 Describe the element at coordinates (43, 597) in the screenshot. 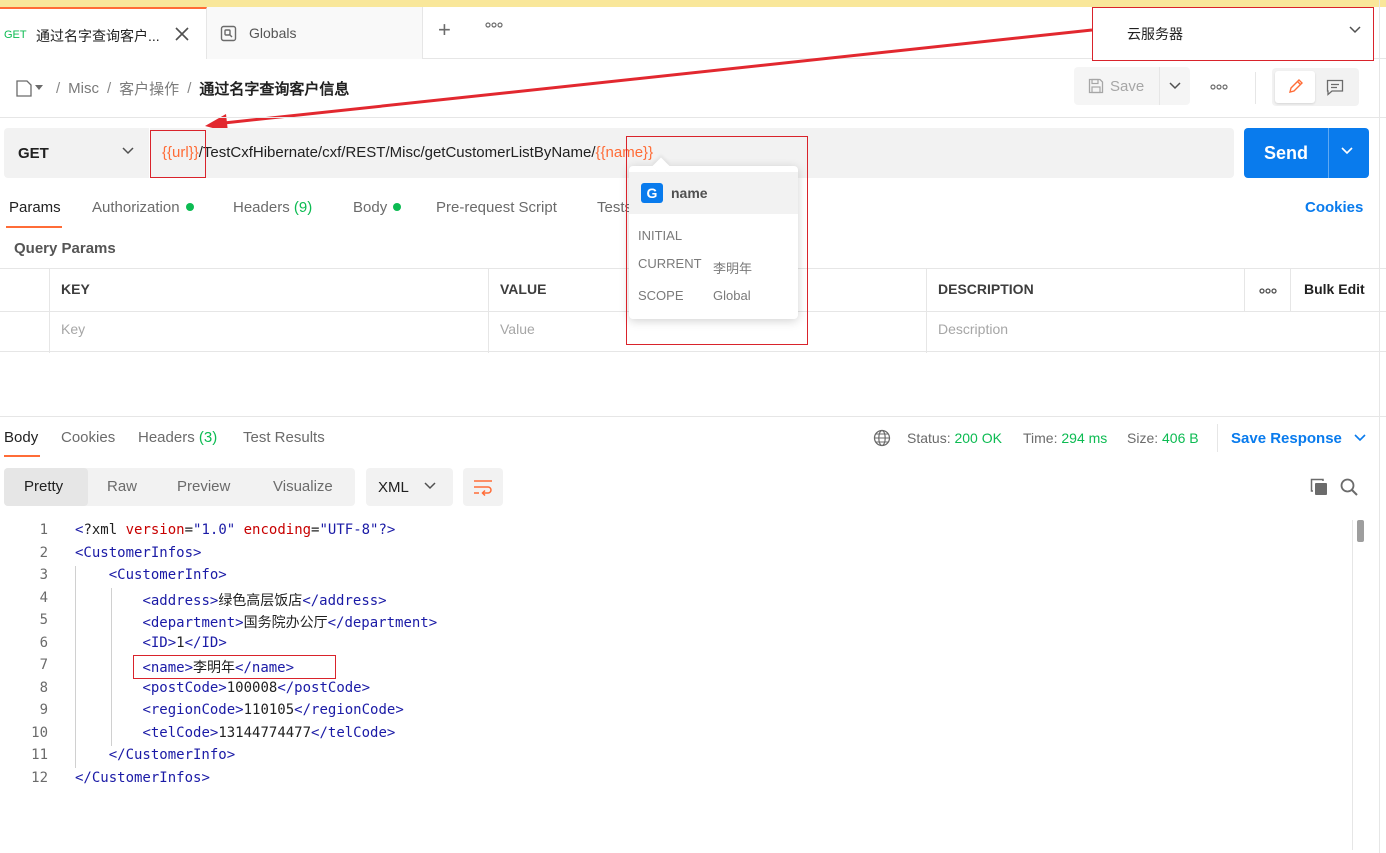

I see `line-number: 4` at that location.